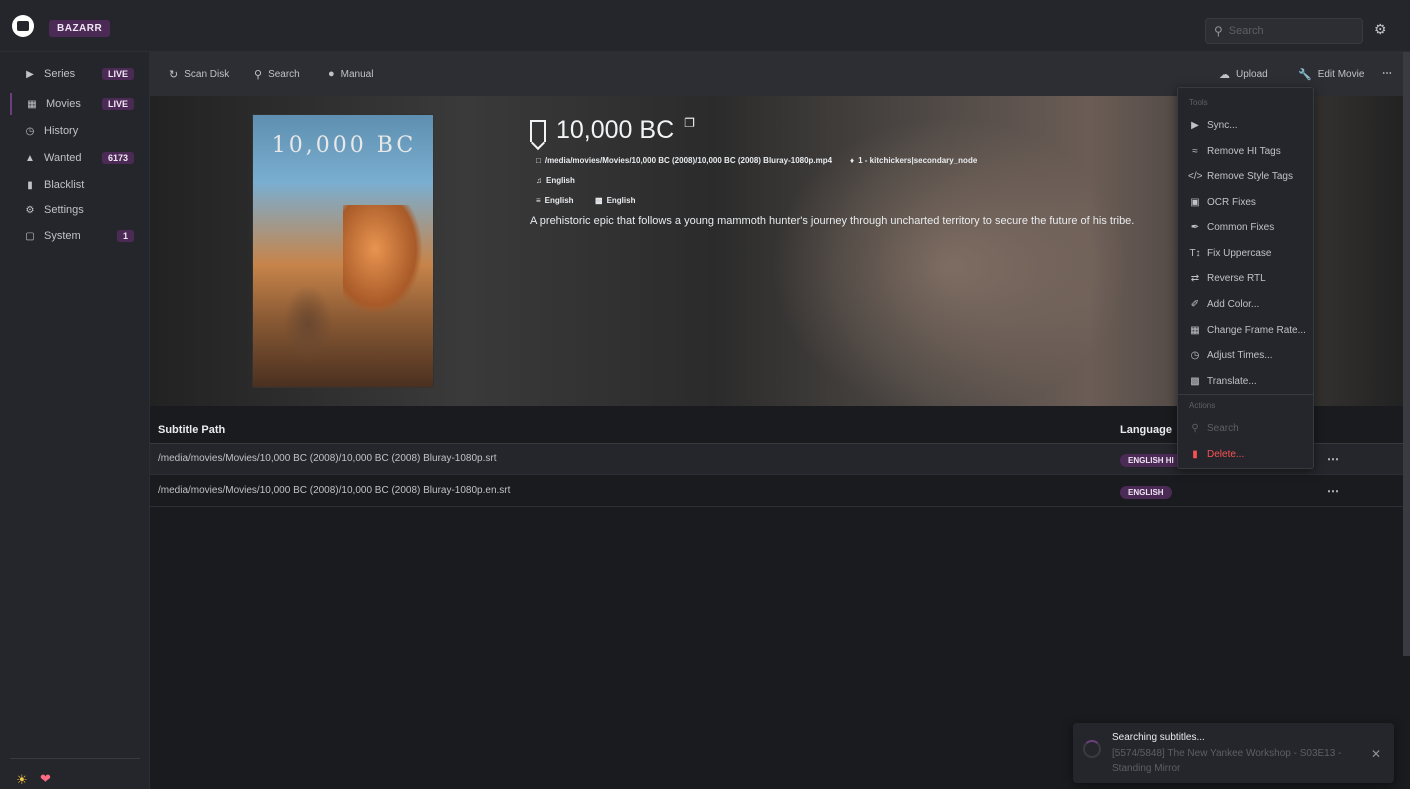  What do you see at coordinates (1236, 278) in the screenshot?
I see `menu-item-label: Reverse RTL` at bounding box center [1236, 278].